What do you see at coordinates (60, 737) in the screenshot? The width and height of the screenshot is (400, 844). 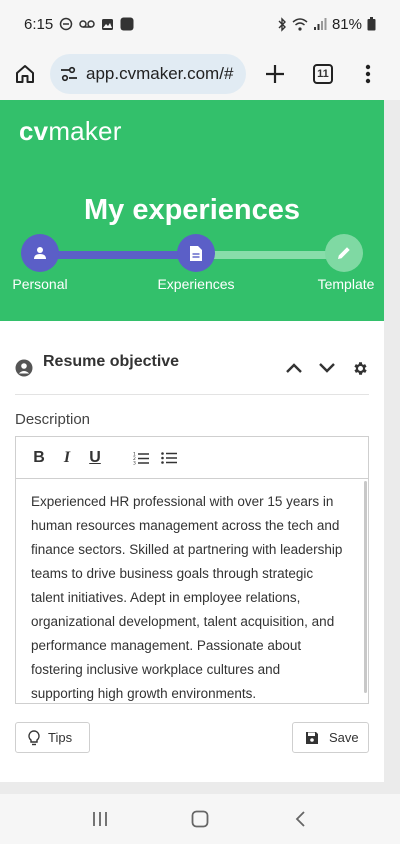 I see `tips-label: Tips` at bounding box center [60, 737].